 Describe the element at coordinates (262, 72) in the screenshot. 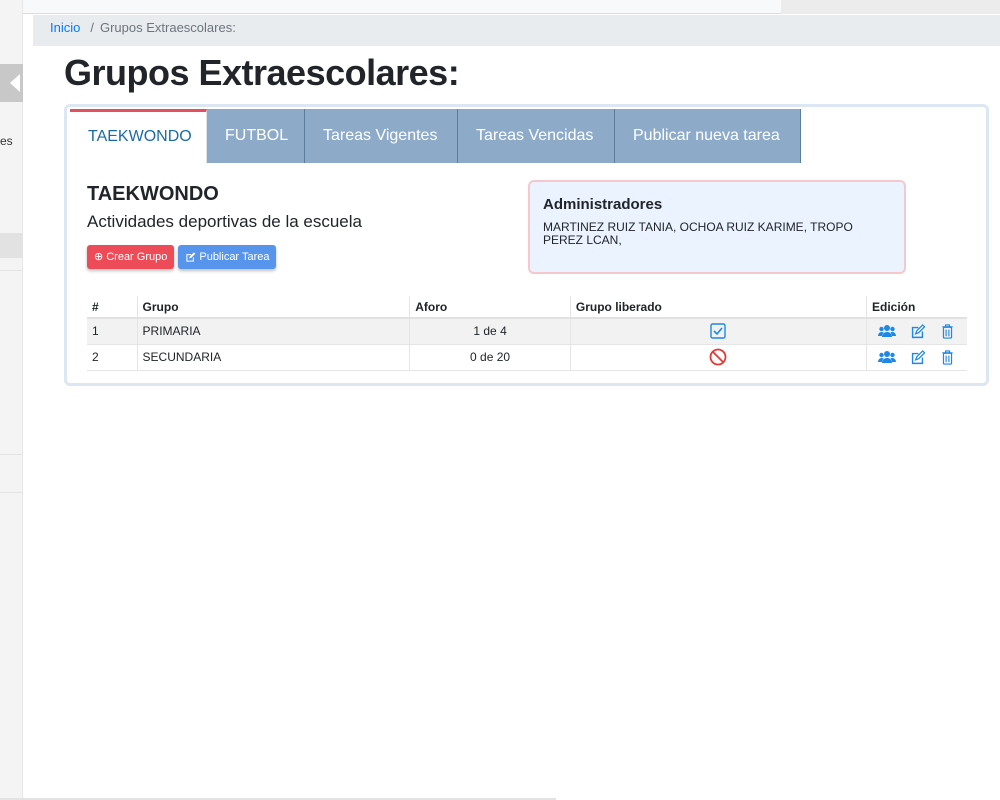

I see `page-title: Grupos Extraescolares:` at that location.